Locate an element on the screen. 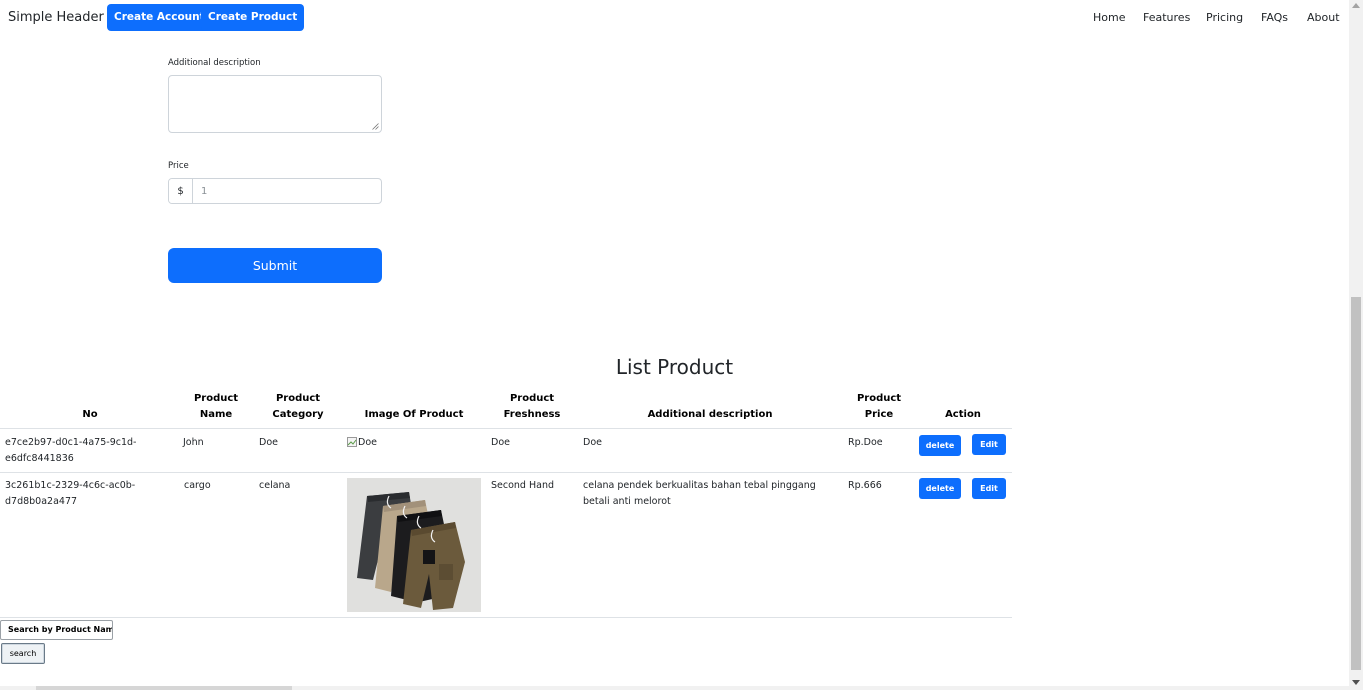 This screenshot has height=690, width=1363. scroll-up-arrow-icon is located at coordinates (1356, 5).